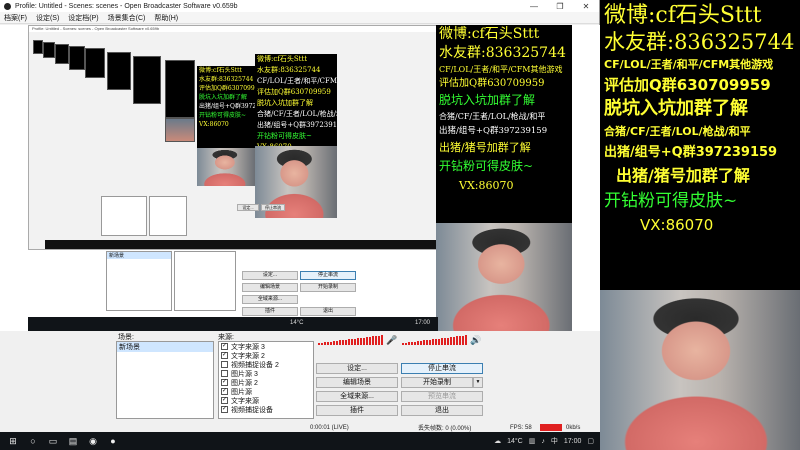 The height and width of the screenshot is (450, 800). What do you see at coordinates (226, 79) in the screenshot?
I see `overlay-text: 水友群:836325744` at bounding box center [226, 79].